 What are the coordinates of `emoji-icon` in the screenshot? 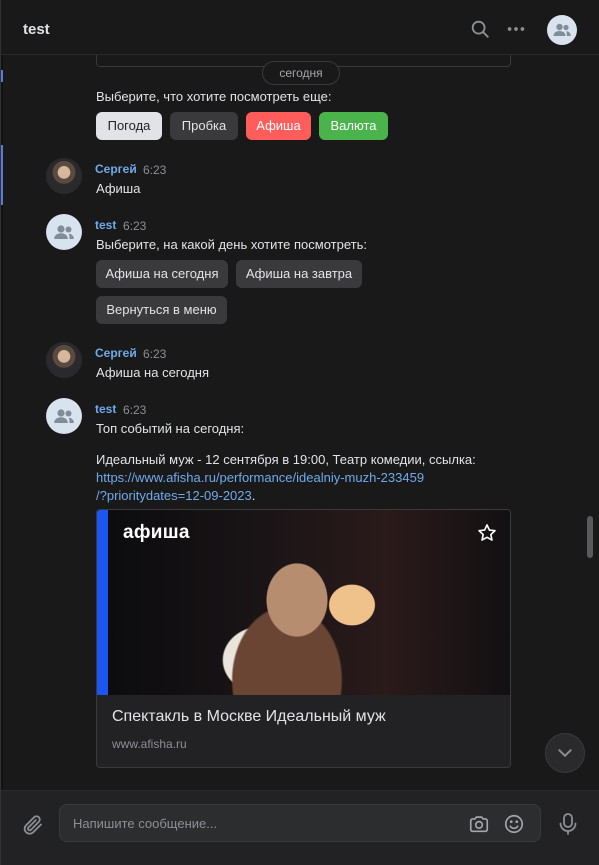 It's located at (514, 824).